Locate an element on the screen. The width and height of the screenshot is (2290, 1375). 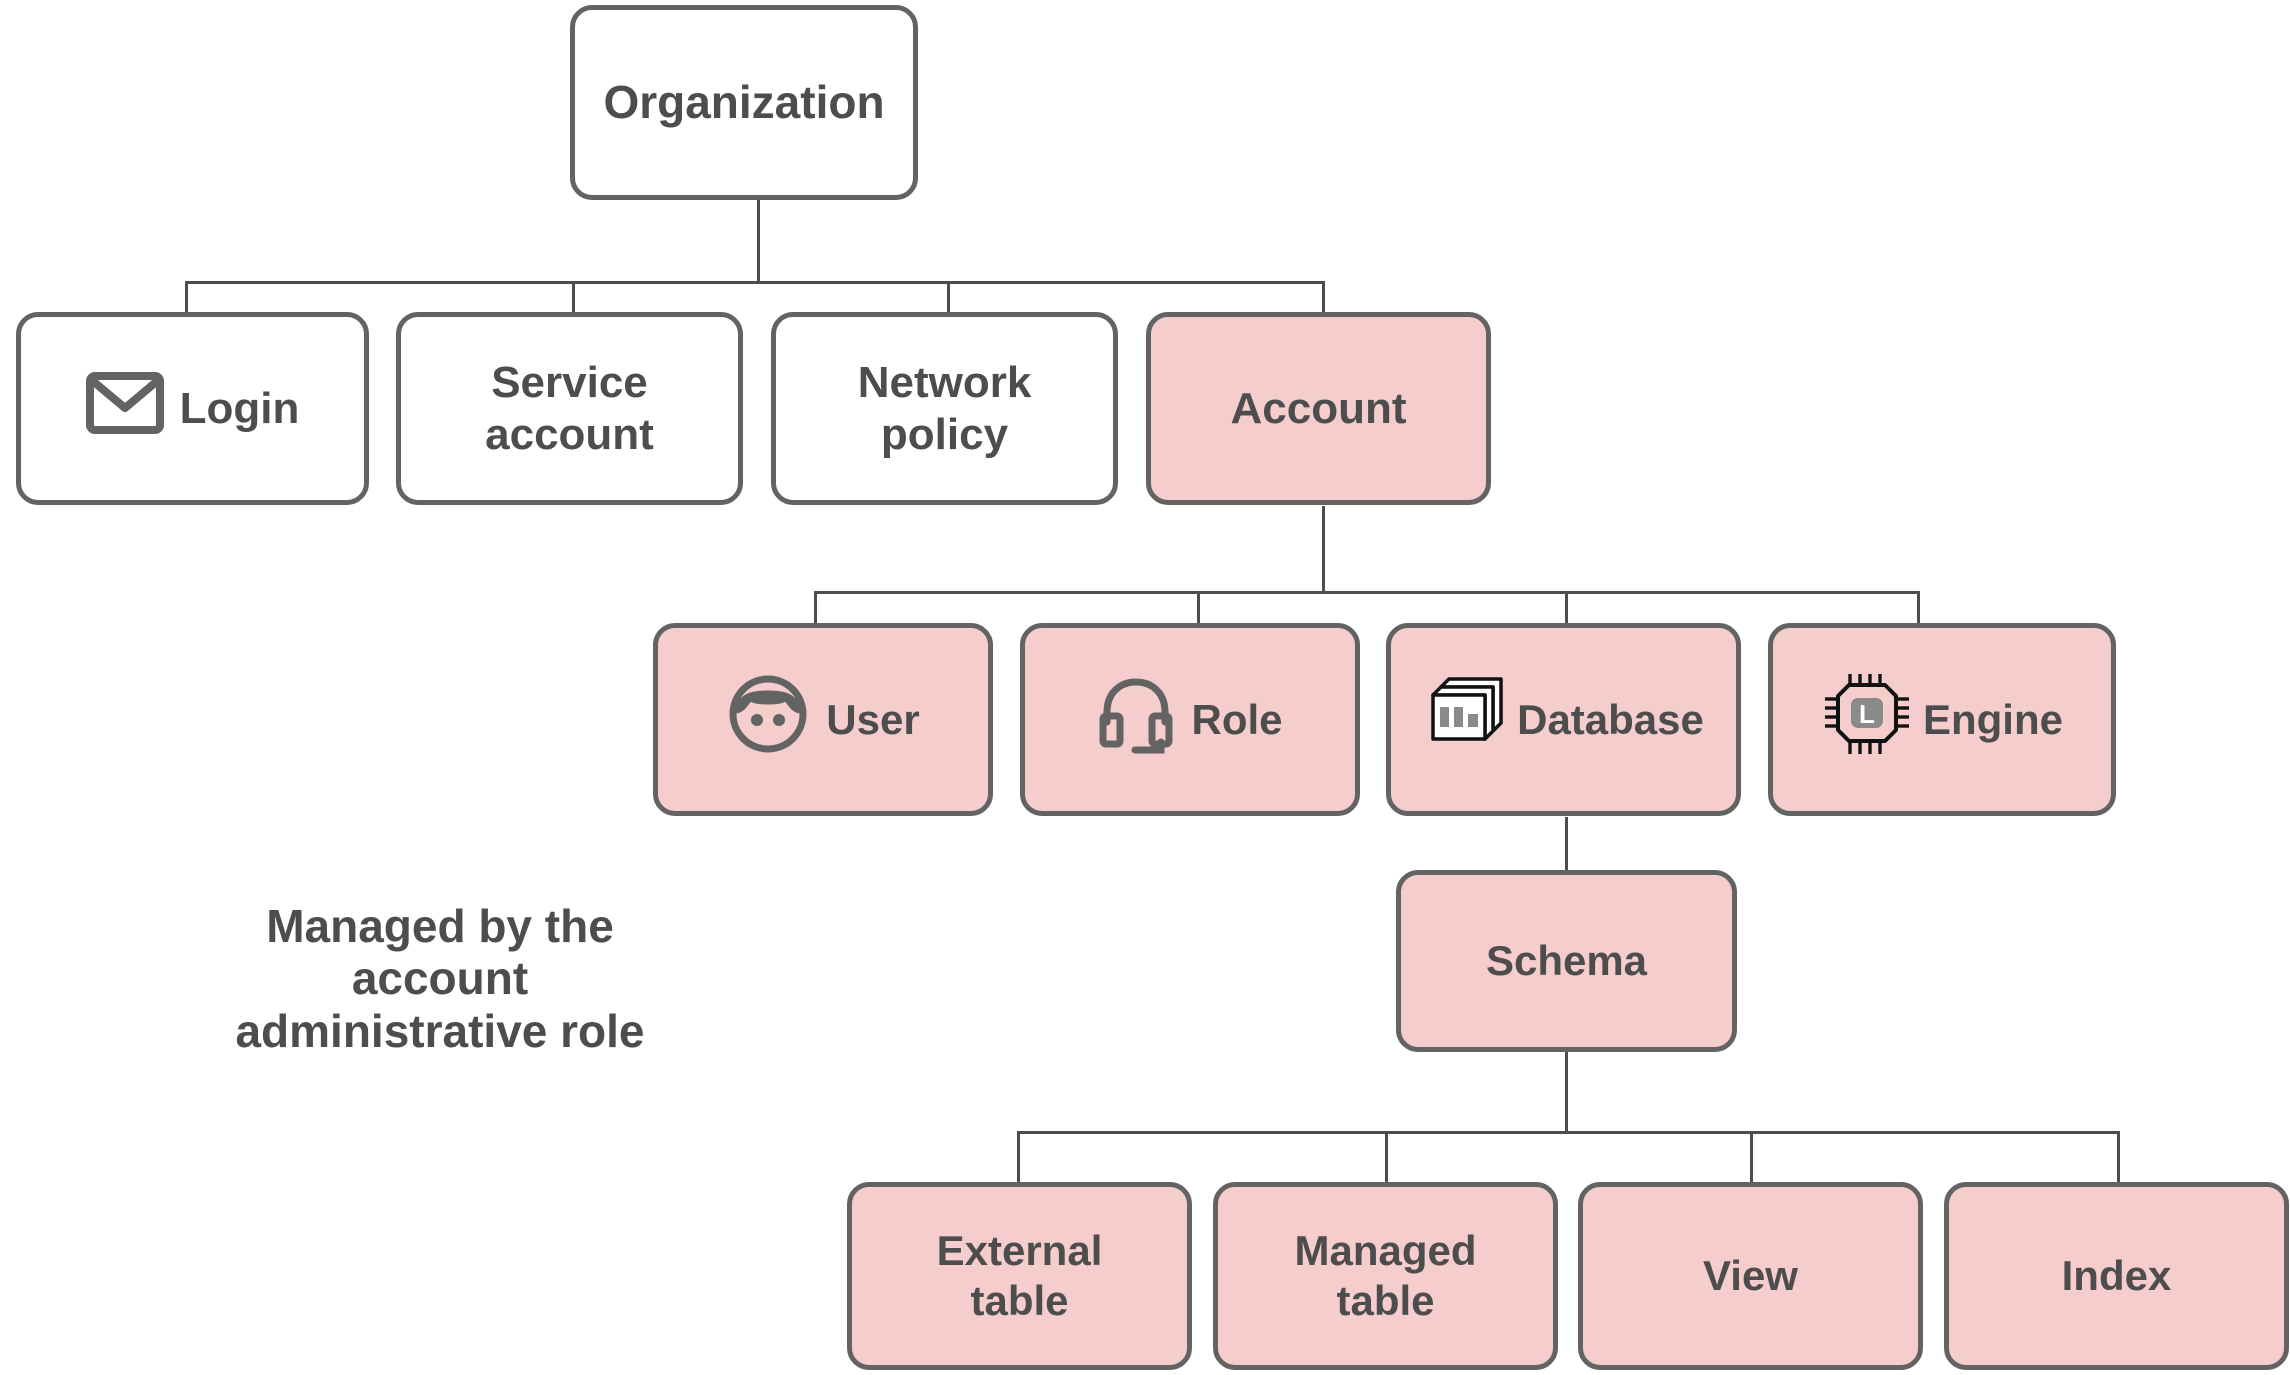
envelope-icon is located at coordinates (124, 408).